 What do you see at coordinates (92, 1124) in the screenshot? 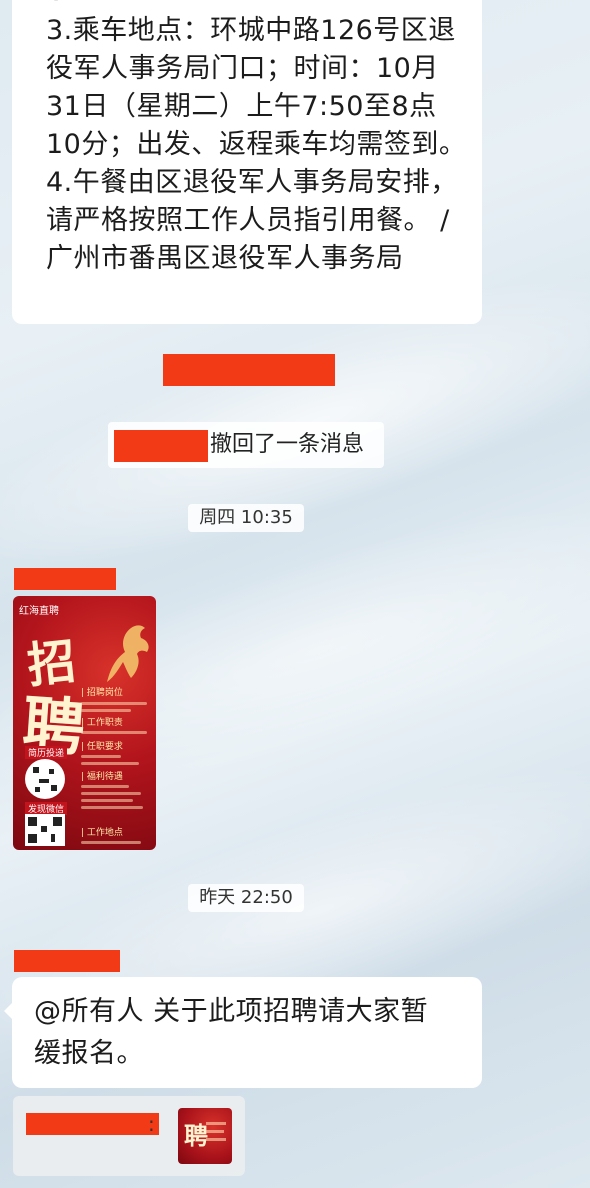
I see `redacted-quoted-sender` at bounding box center [92, 1124].